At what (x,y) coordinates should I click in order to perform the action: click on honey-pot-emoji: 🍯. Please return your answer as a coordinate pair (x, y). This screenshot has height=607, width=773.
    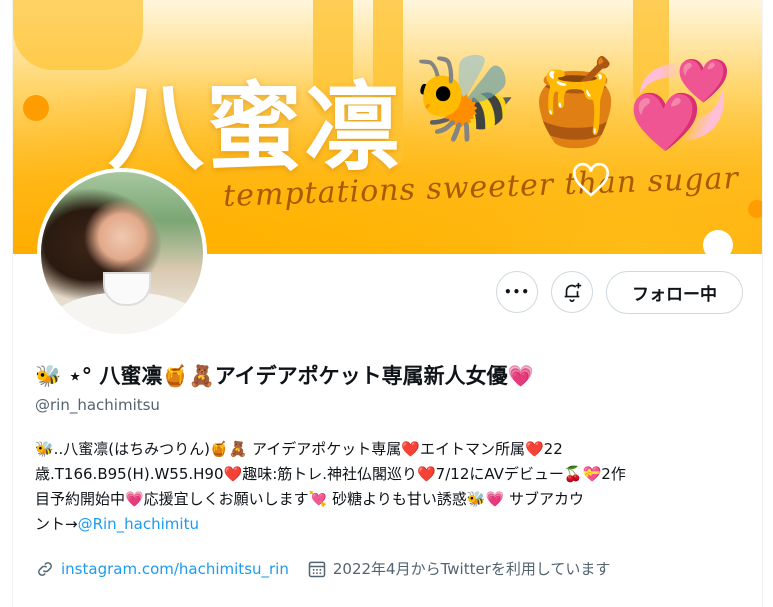
    Looking at the image, I should click on (575, 102).